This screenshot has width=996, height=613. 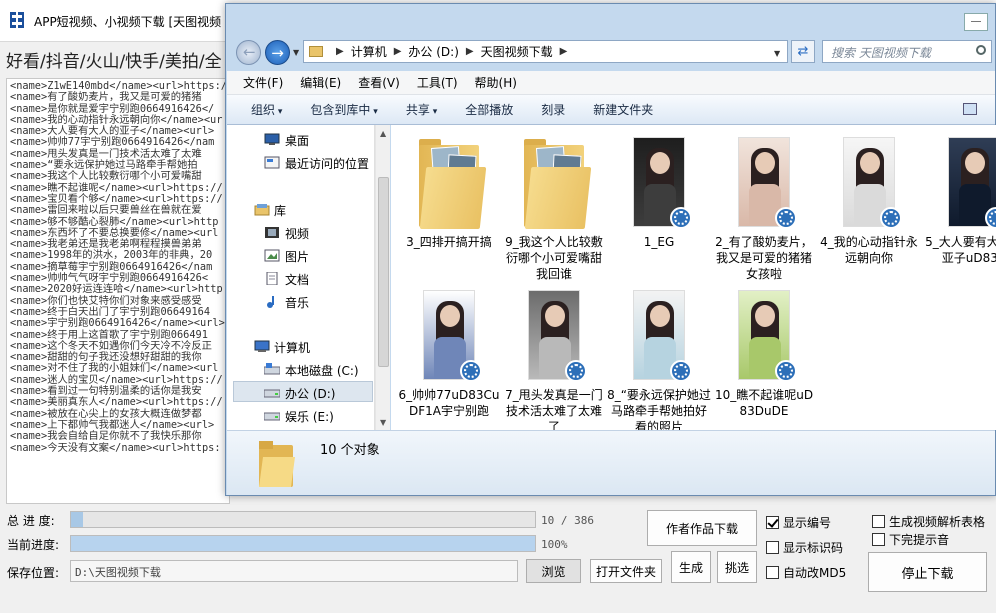 What do you see at coordinates (611, 462) in the screenshot?
I see `details-pane: 10 个对象` at bounding box center [611, 462].